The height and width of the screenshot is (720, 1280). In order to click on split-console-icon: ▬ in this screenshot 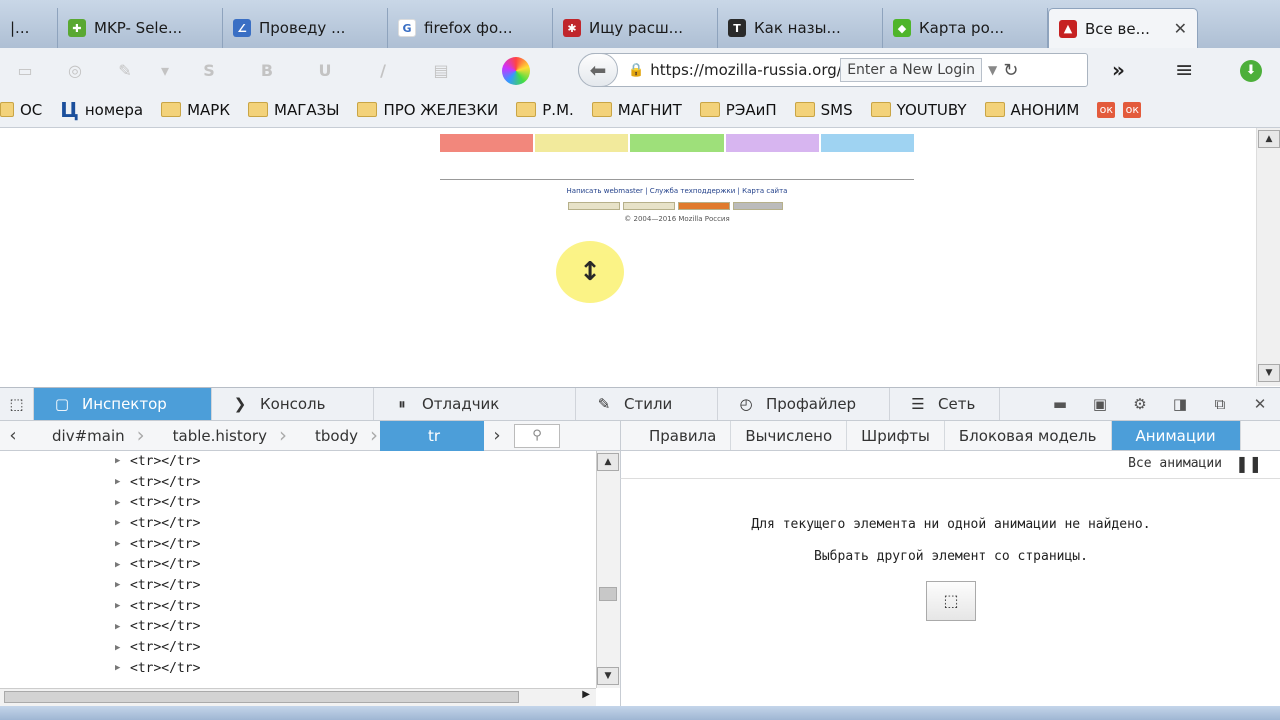, I will do `click(1060, 404)`.